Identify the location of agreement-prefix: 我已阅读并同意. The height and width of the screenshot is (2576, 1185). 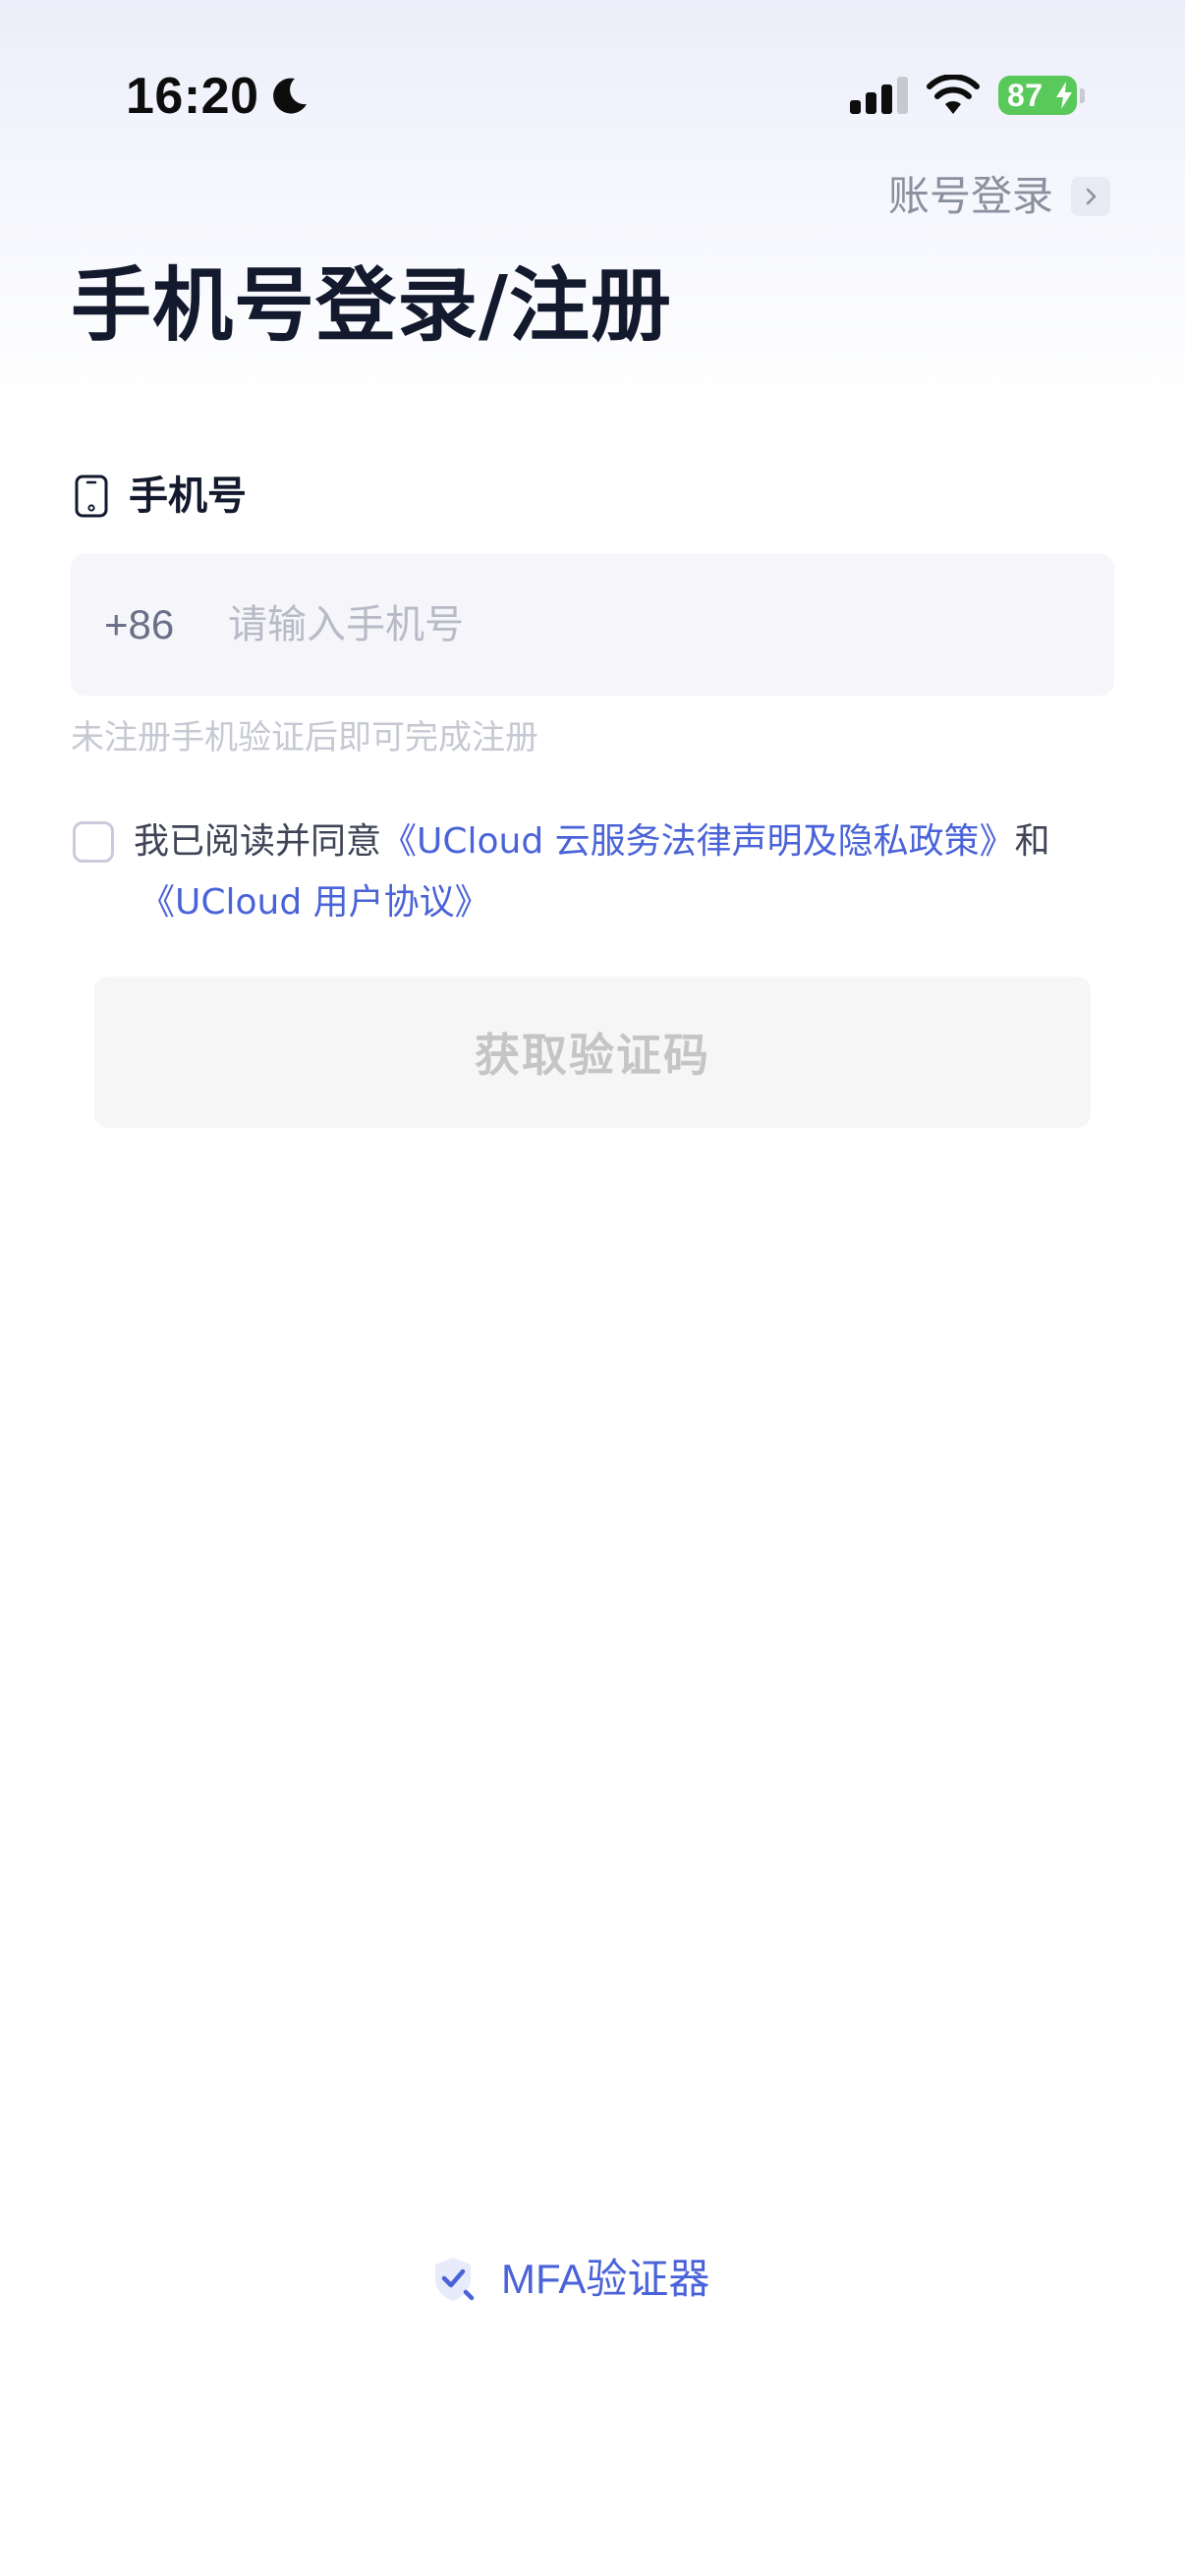
(258, 841).